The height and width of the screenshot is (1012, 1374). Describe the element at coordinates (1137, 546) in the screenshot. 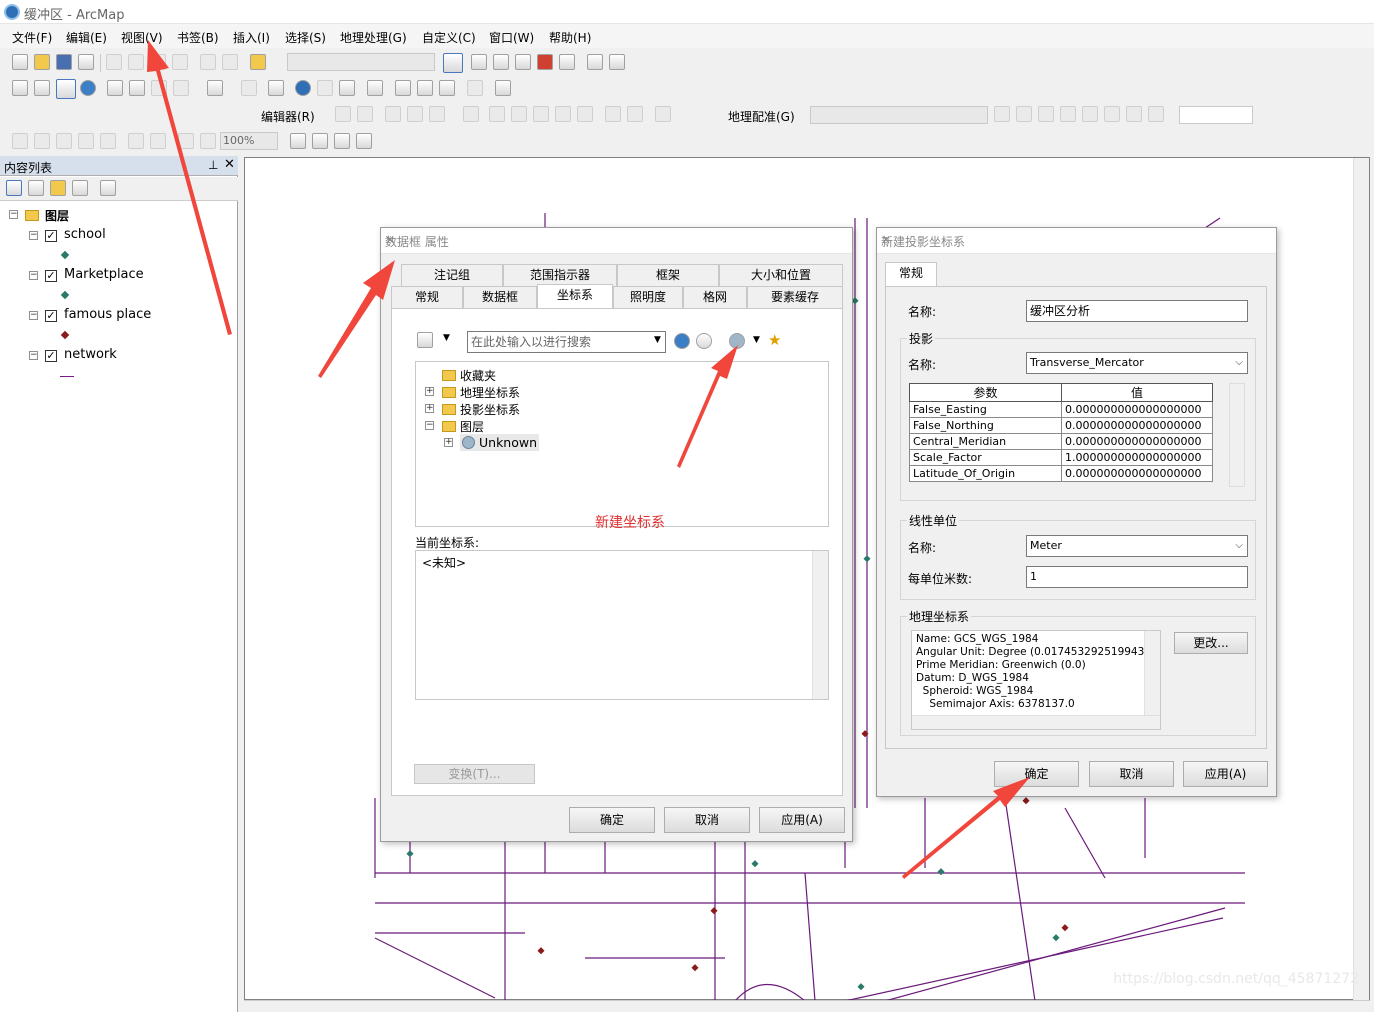

I see `linear-unit-select: Meter ⌵` at that location.